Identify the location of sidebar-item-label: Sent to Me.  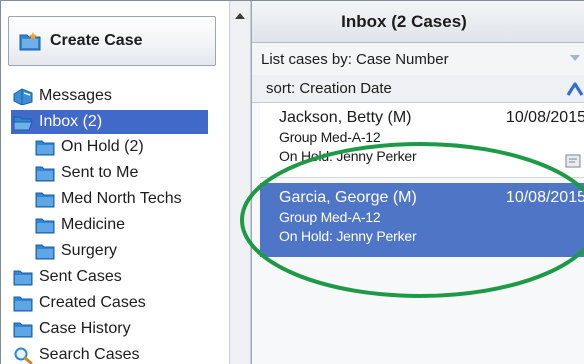
(100, 172).